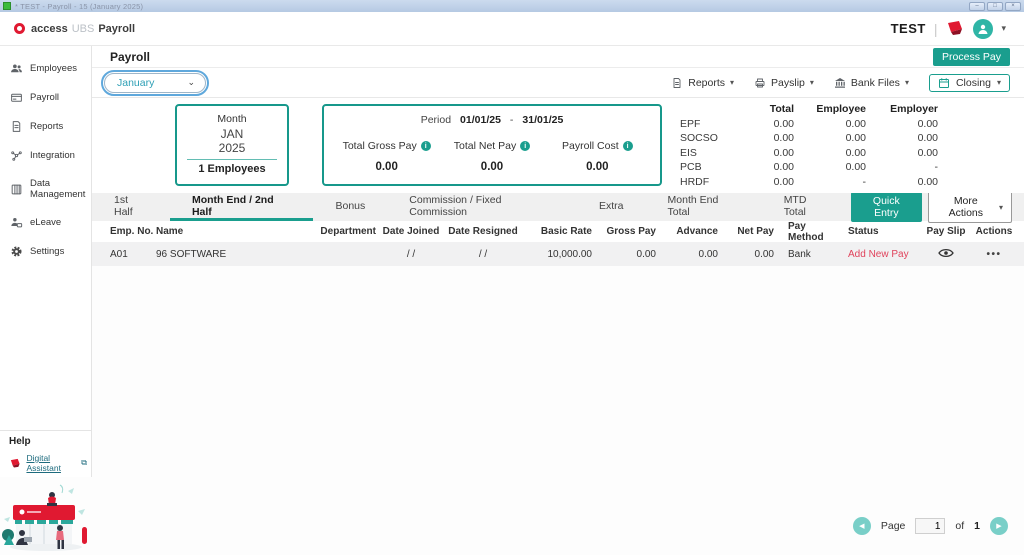 The image size is (1024, 555). What do you see at coordinates (973, 82) in the screenshot?
I see `closing-menu-label: Closing` at bounding box center [973, 82].